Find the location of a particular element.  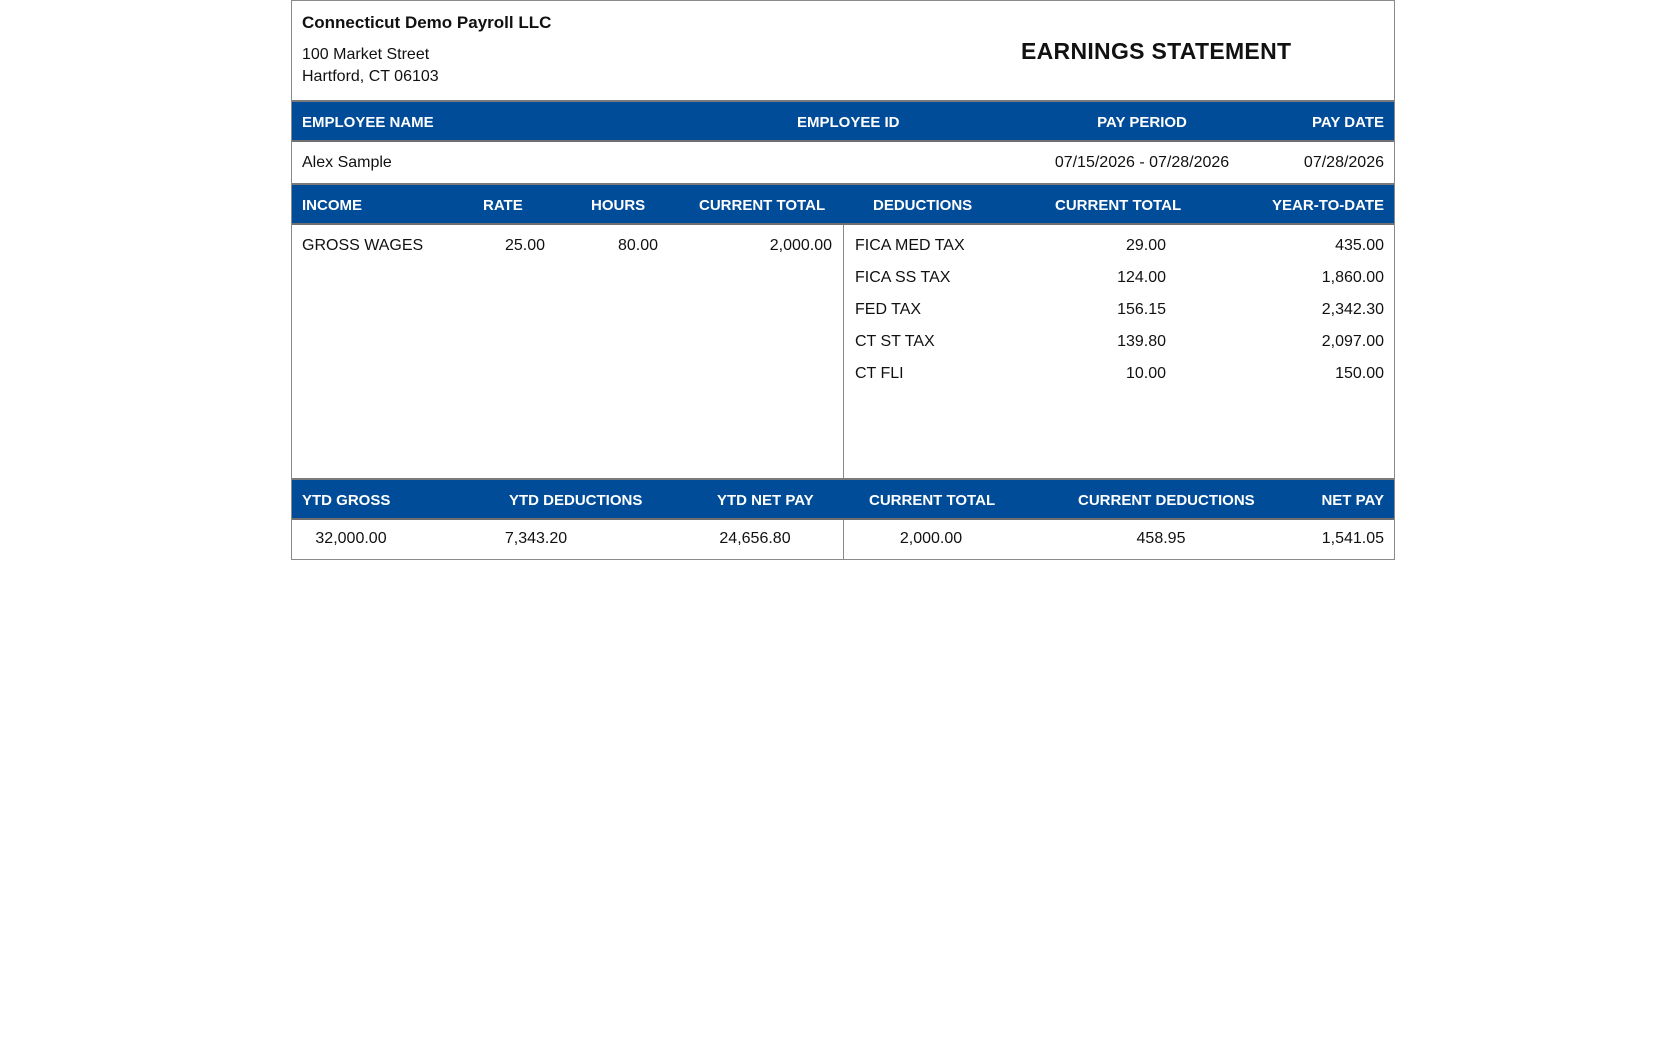

deduction-name: FICA MED TAX is located at coordinates (910, 245).